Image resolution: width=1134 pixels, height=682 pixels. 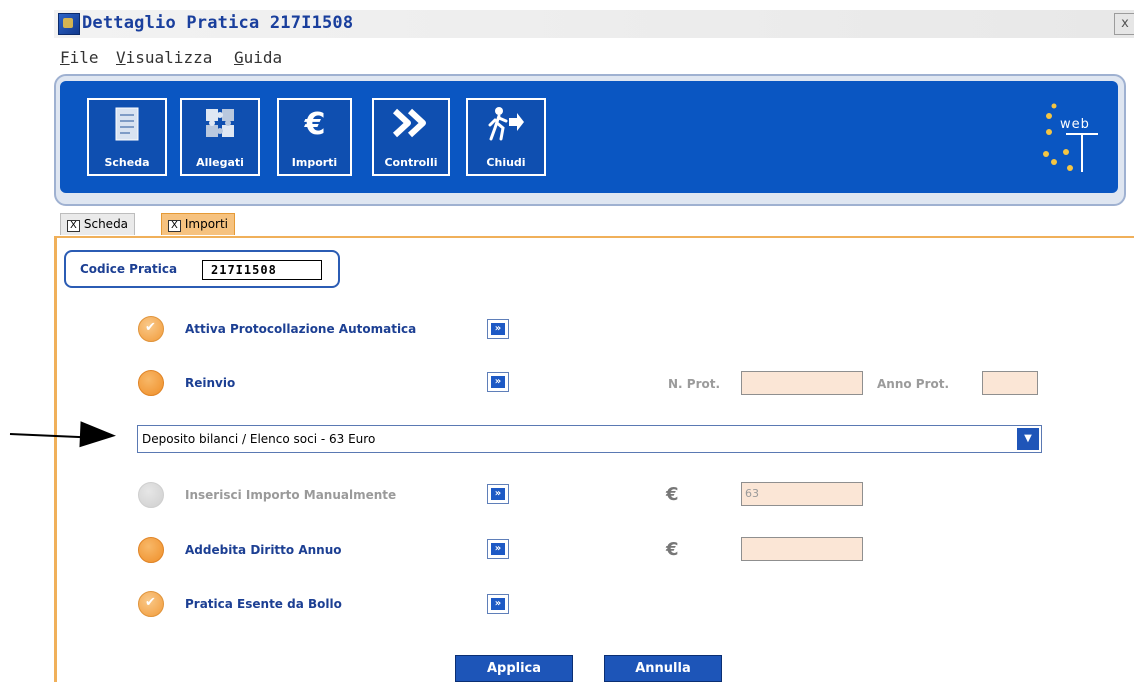 I want to click on anno-prot-field, so click(x=1010, y=383).